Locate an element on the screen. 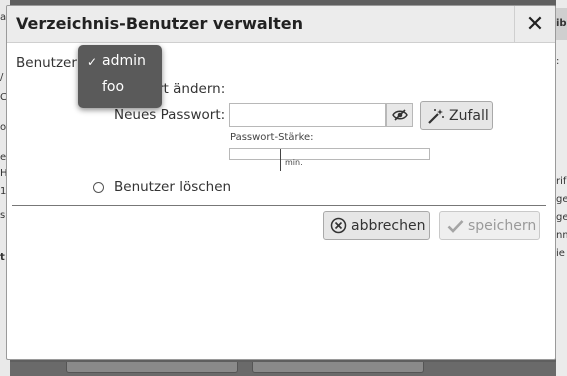  background-text: ibr is located at coordinates (561, 23).